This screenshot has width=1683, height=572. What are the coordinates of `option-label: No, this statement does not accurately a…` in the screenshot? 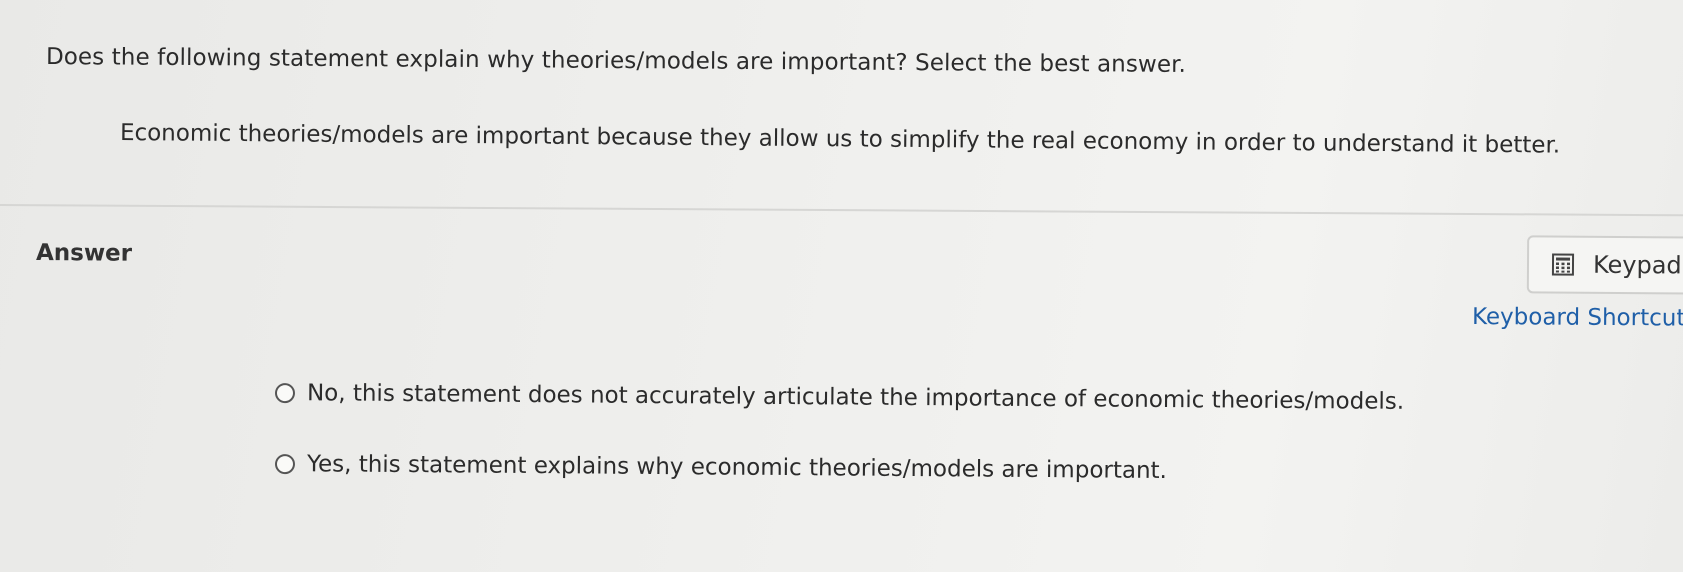 It's located at (855, 397).